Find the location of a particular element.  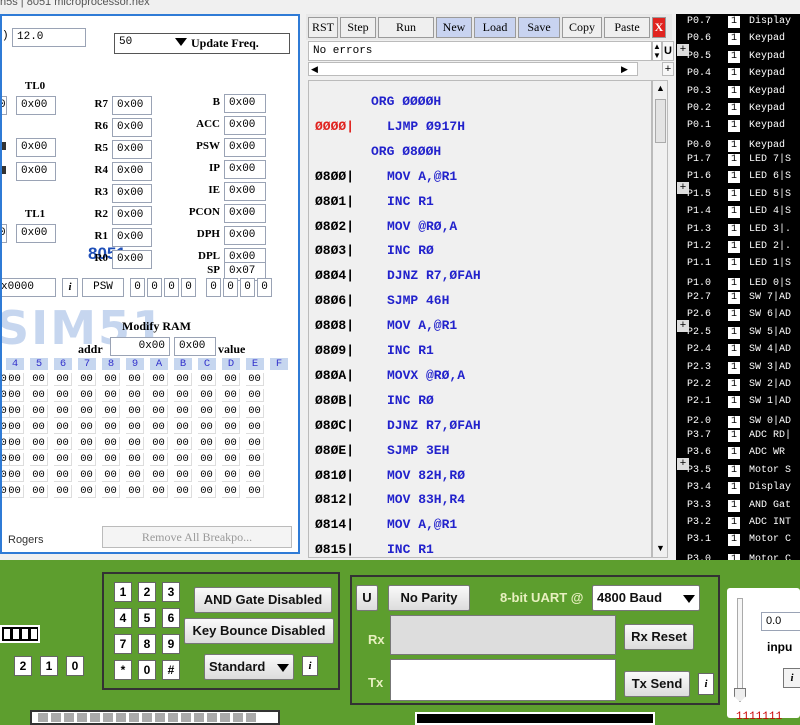

update-freq-label: Update Freq. is located at coordinates (225, 43).